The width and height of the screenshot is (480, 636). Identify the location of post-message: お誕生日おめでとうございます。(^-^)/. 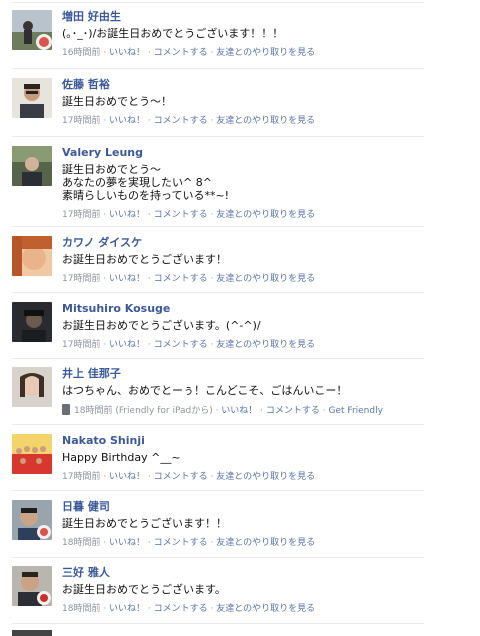
(242, 325).